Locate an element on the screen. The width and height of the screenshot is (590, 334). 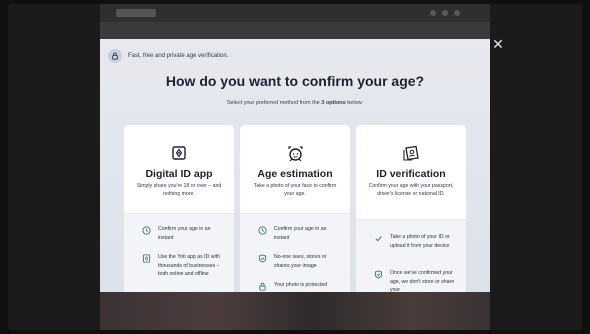
page-title: How do you want to confirm your age? is located at coordinates (295, 81).